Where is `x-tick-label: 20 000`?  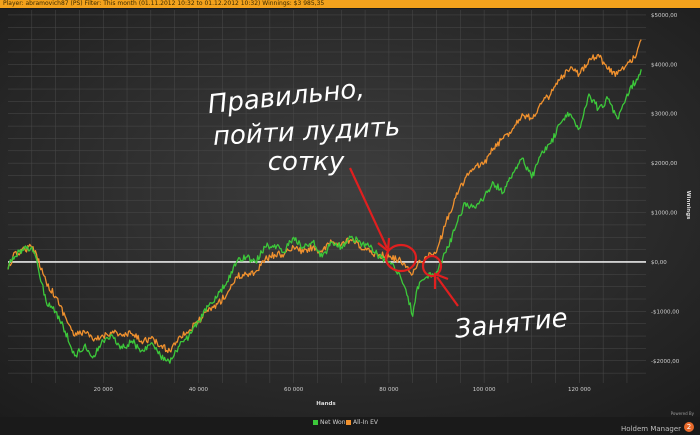
x-tick-label: 20 000 is located at coordinates (104, 390).